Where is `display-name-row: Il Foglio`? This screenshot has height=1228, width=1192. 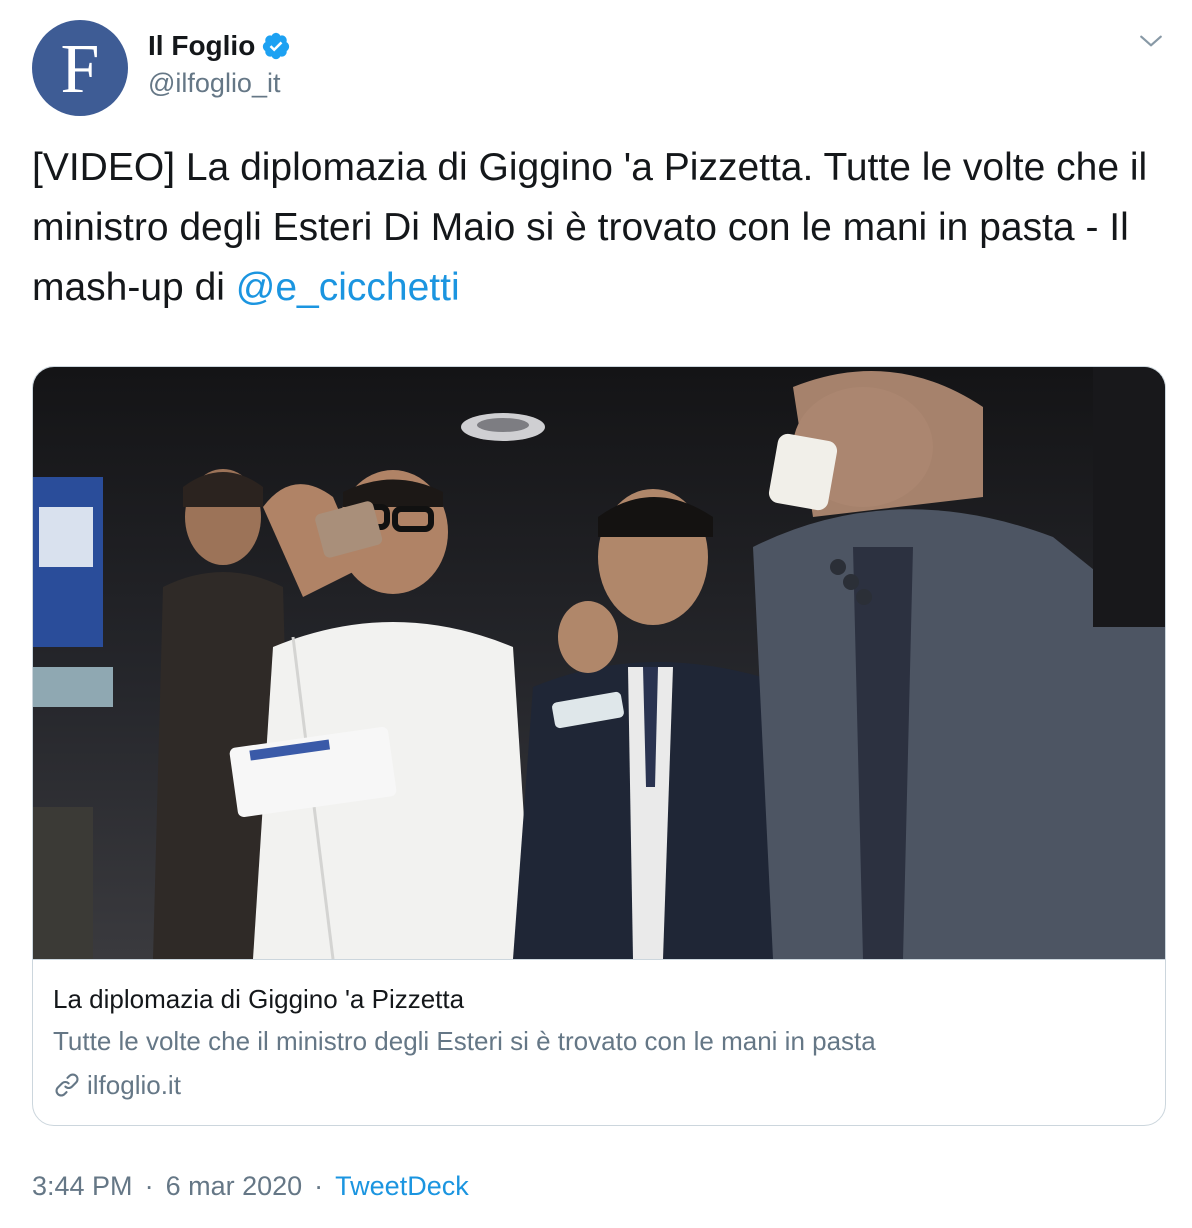
display-name-row: Il Foglio is located at coordinates (219, 46).